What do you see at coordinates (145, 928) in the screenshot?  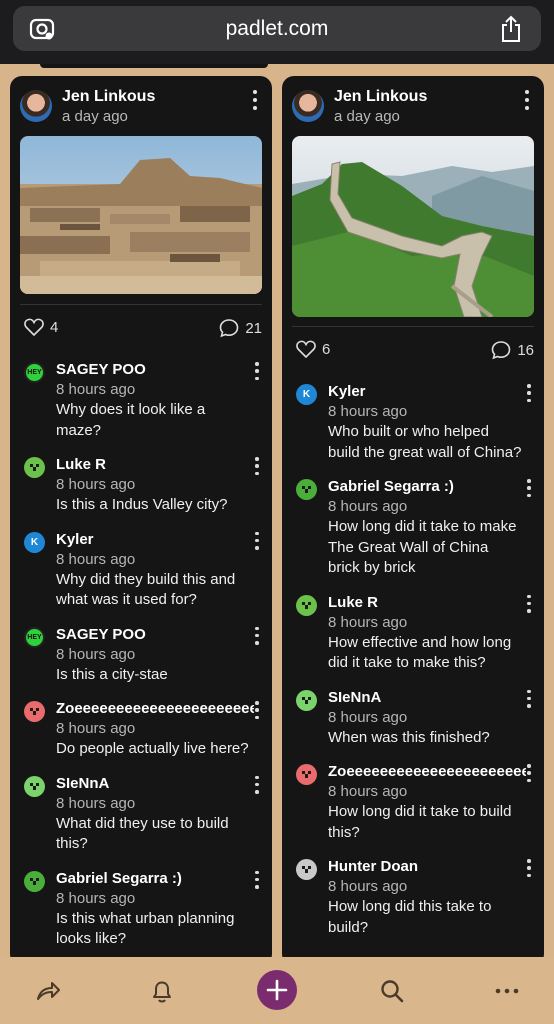 I see `comment-text: Is this what urban planning looks like?` at bounding box center [145, 928].